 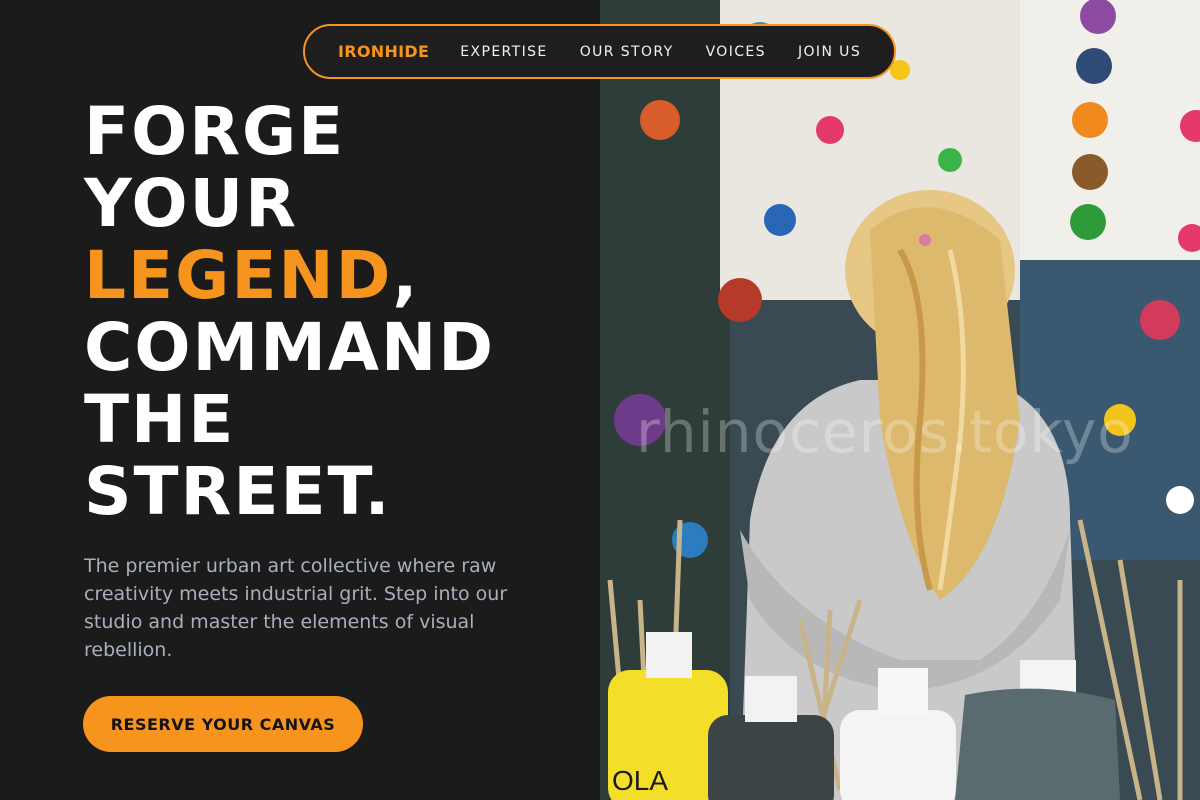 I want to click on watermark-text: rhinoceros.tokyo, so click(x=885, y=432).